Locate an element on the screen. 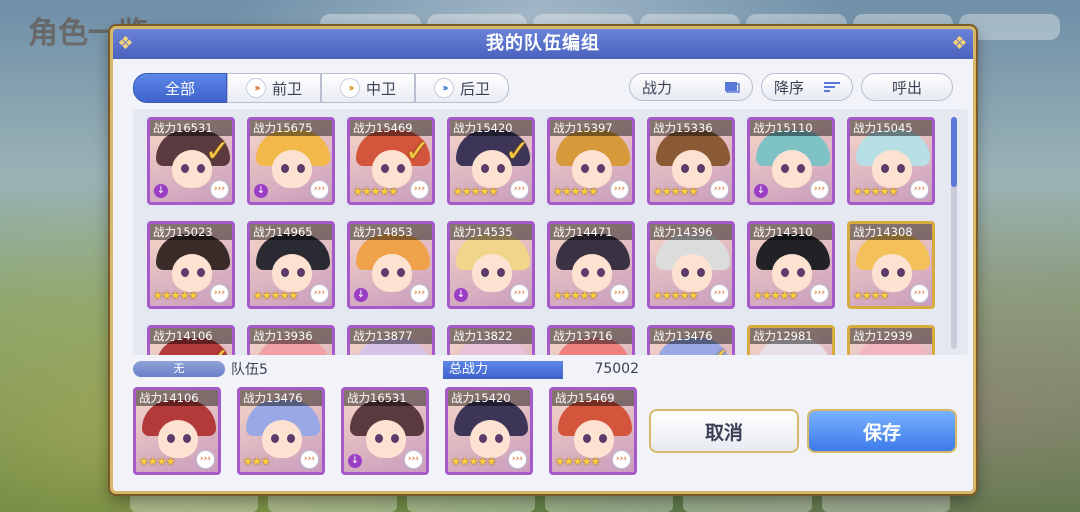 The image size is (1080, 512). window-icon is located at coordinates (732, 87).